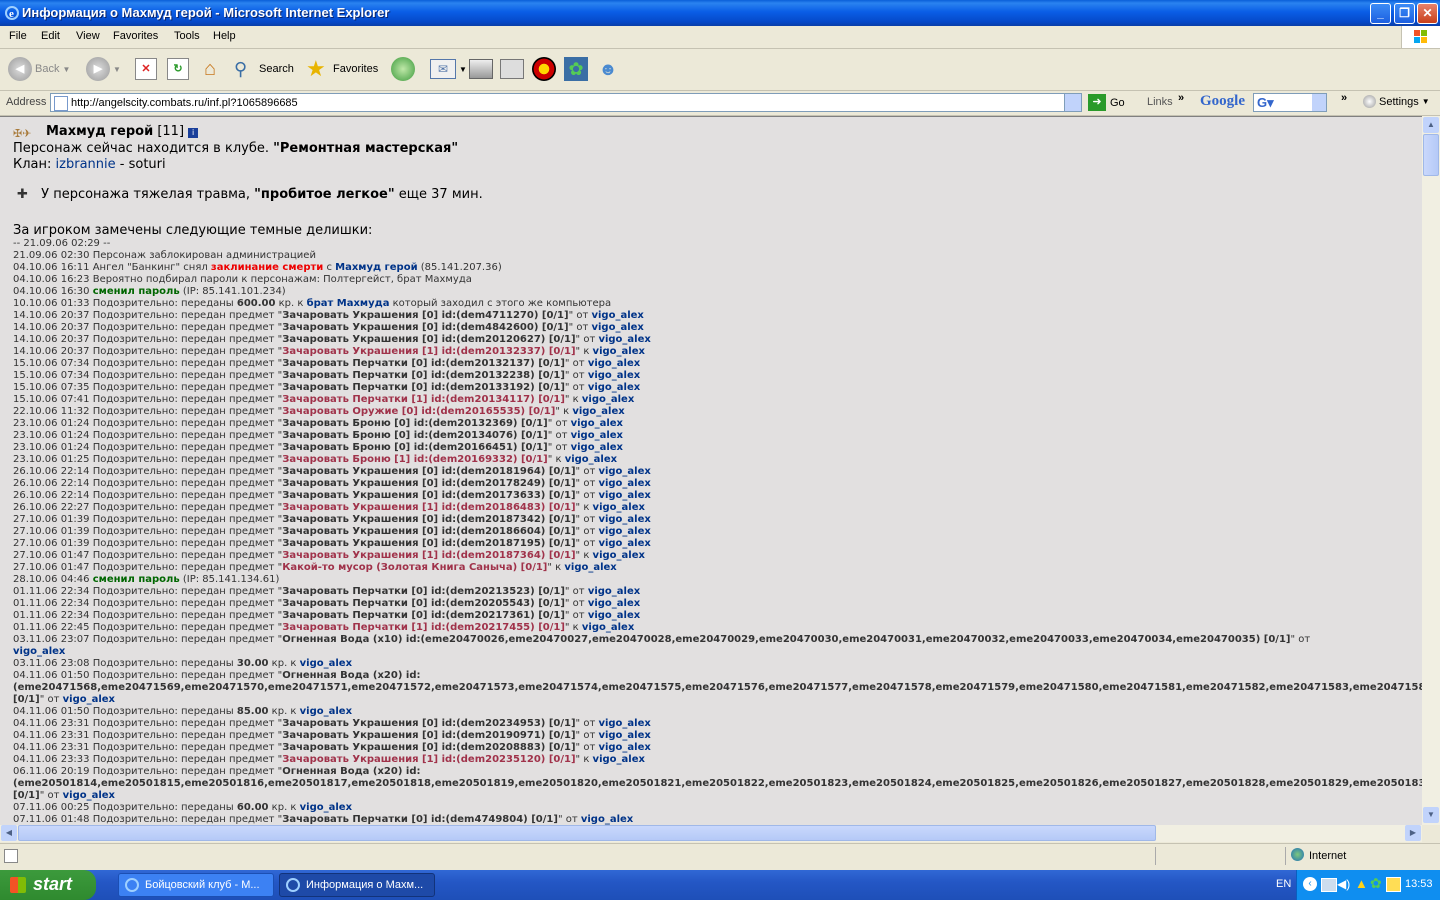  I want to click on vertical-scroll-thumb, so click(1431, 155).